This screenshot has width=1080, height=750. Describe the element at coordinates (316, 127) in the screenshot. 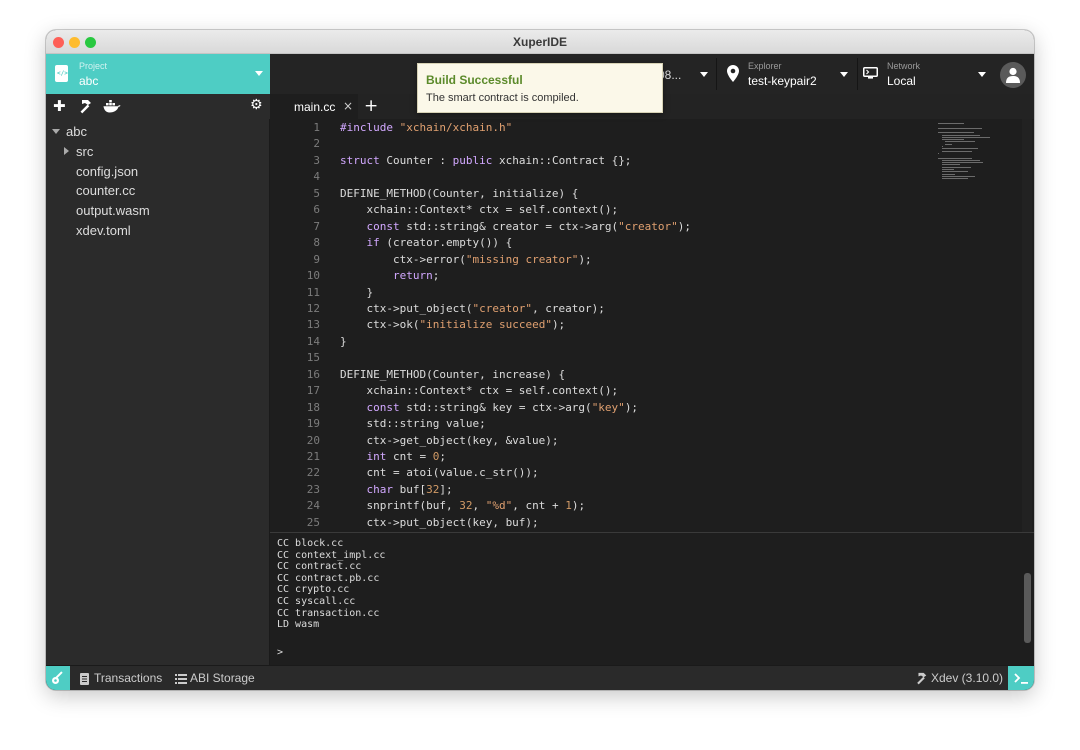

I see `line-number: 1` at that location.